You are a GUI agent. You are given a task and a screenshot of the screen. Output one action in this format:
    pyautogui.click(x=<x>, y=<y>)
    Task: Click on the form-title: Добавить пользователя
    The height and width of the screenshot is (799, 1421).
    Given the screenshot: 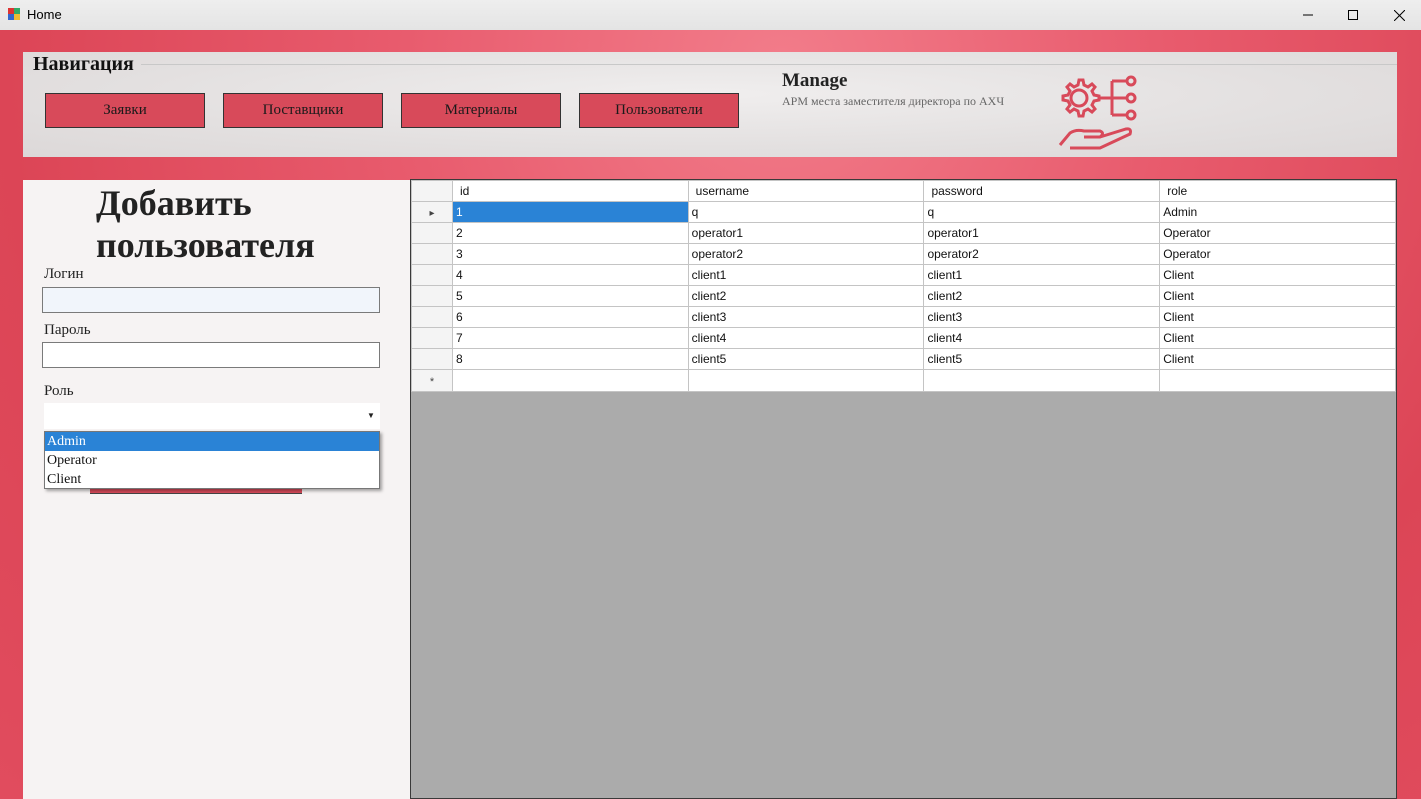 What is the action you would take?
    pyautogui.click(x=205, y=224)
    